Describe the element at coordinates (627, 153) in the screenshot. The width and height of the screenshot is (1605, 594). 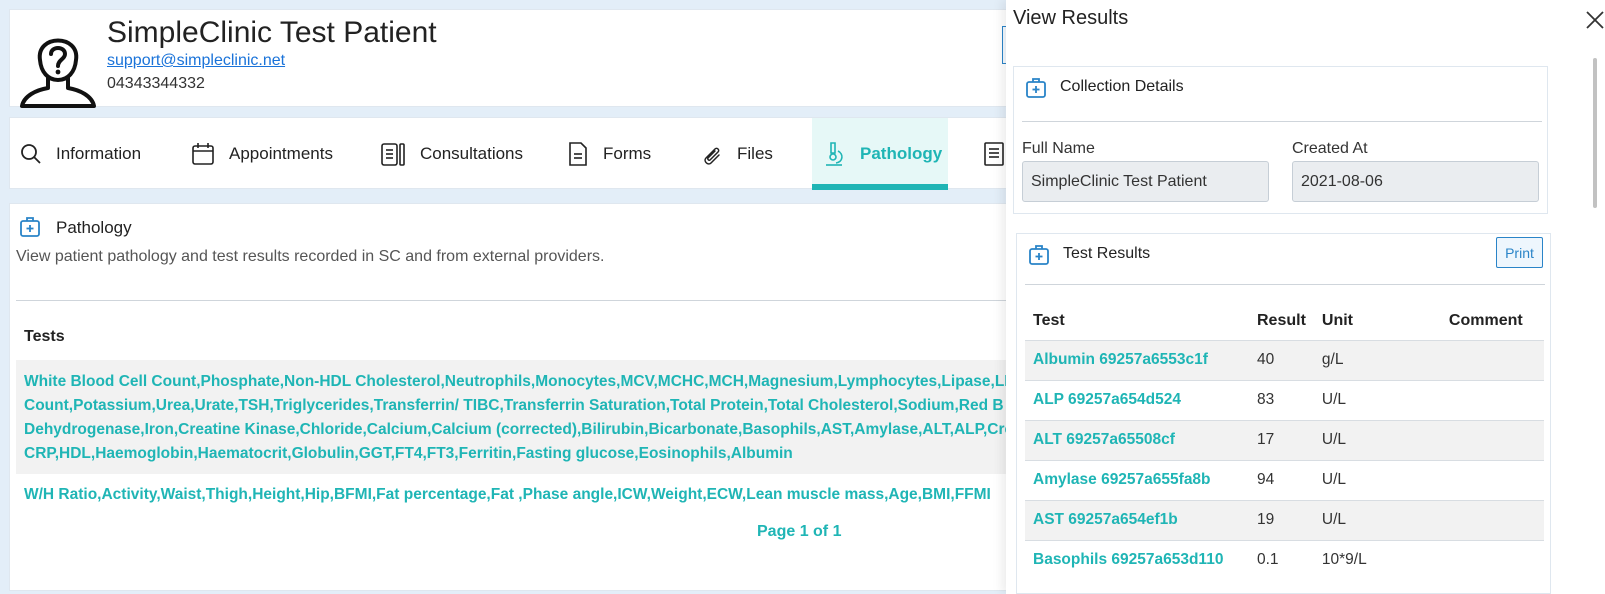
I see `tab-label: Forms` at that location.